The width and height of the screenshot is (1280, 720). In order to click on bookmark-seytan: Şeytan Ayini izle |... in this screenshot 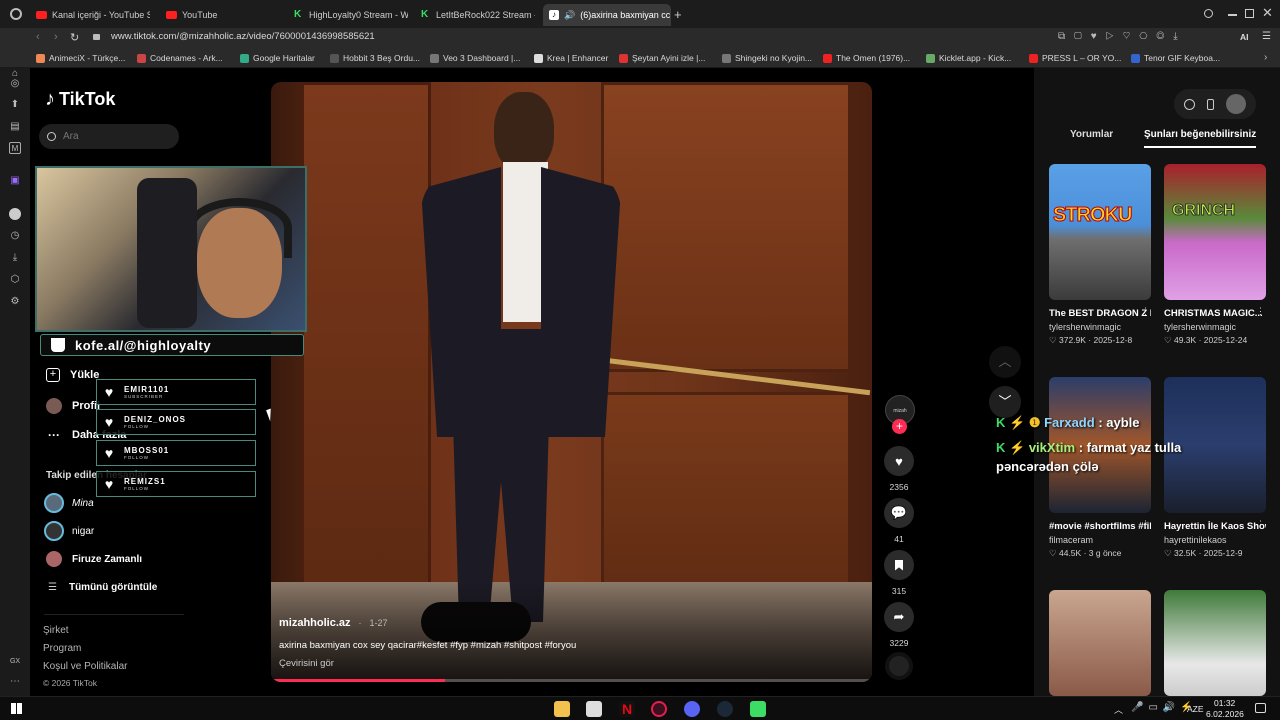, I will do `click(662, 58)`.